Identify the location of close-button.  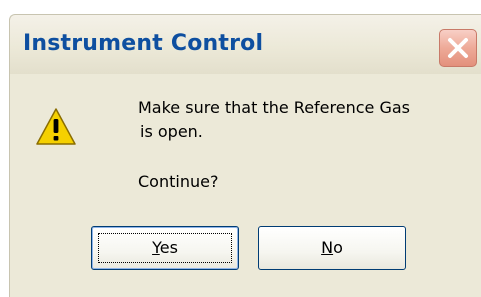
(458, 48).